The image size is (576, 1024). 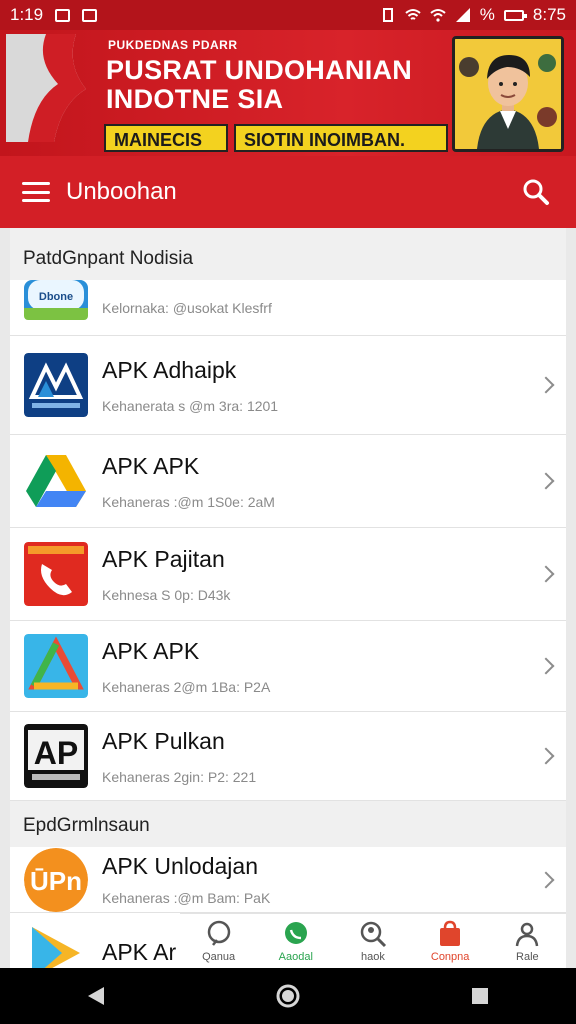 What do you see at coordinates (288, 666) in the screenshot?
I see `list-item: APK APK Kehaneras 2@m 1Ba: P2A` at bounding box center [288, 666].